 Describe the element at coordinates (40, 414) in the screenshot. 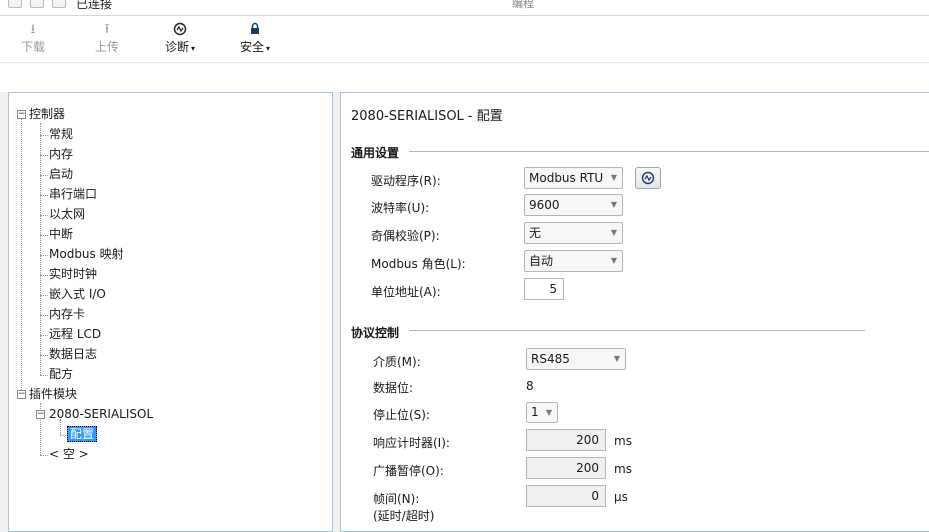

I see `collapse-module-icon: −` at that location.